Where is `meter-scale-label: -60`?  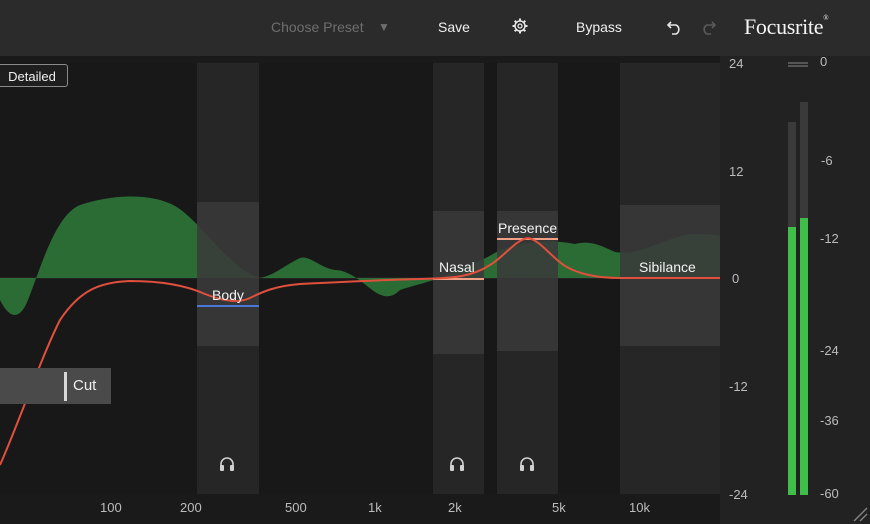
meter-scale-label: -60 is located at coordinates (829, 493).